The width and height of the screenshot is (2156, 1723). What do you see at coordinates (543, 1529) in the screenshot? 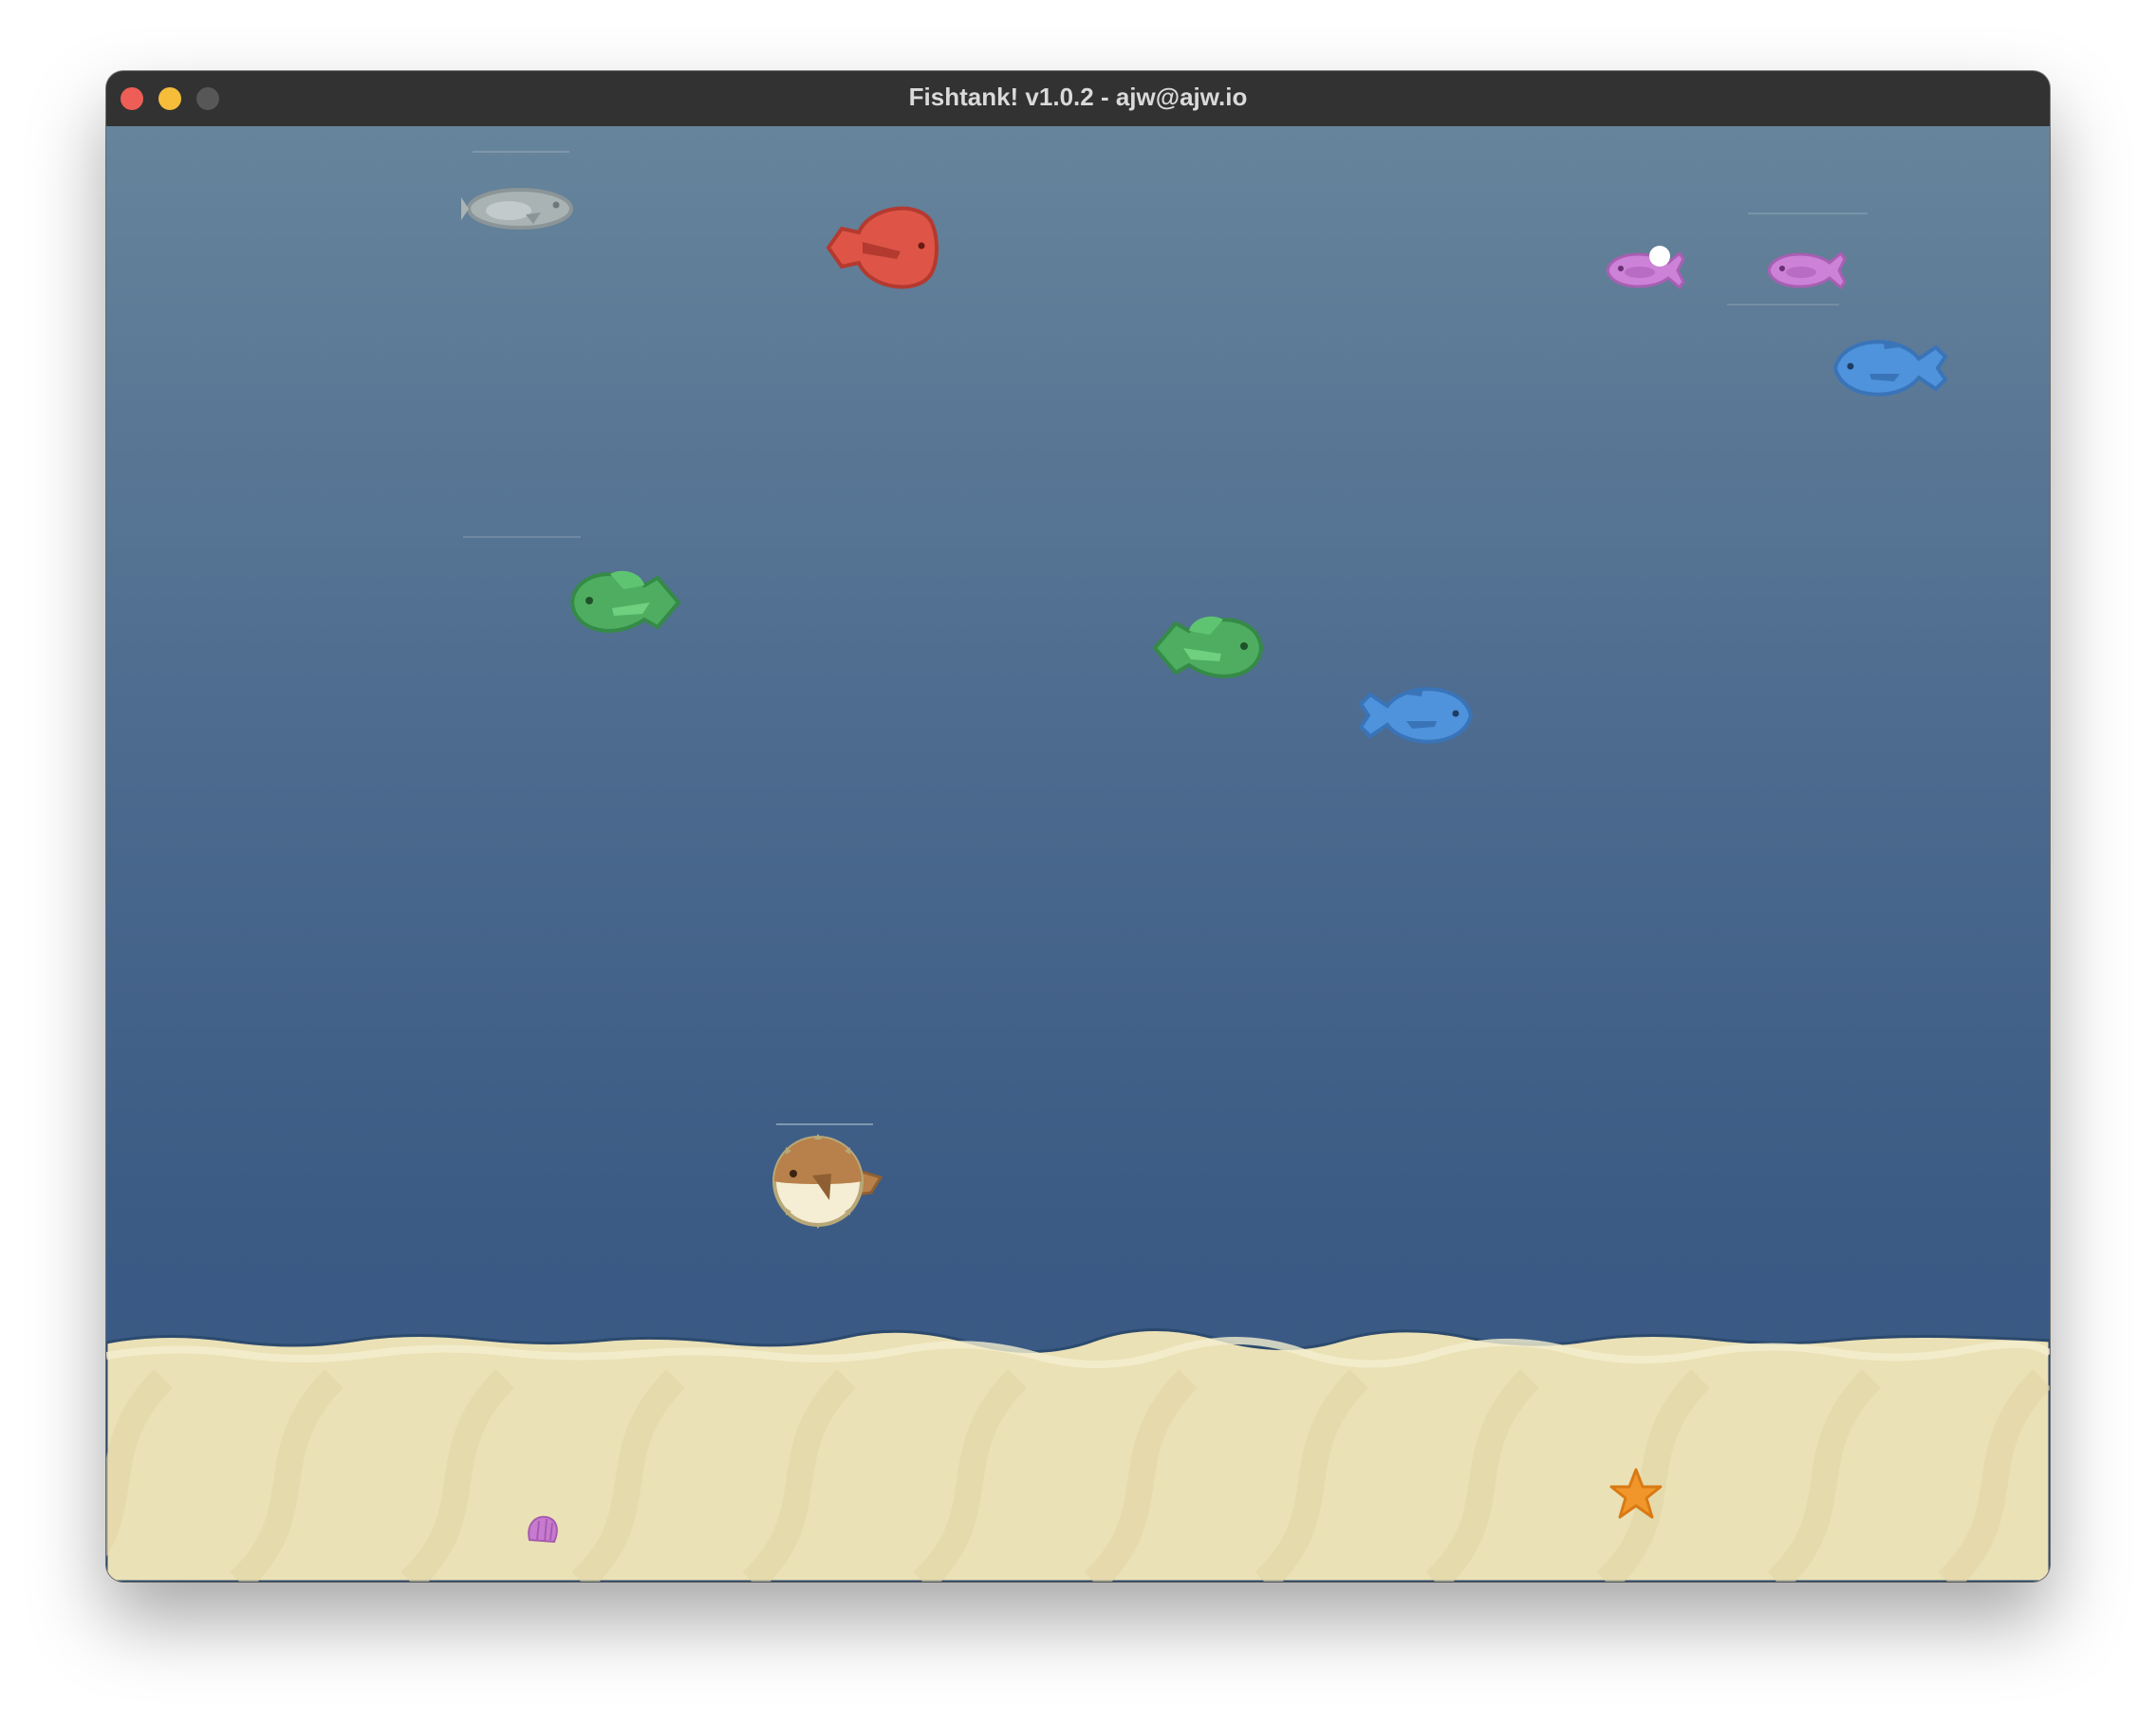
I see `seashell` at bounding box center [543, 1529].